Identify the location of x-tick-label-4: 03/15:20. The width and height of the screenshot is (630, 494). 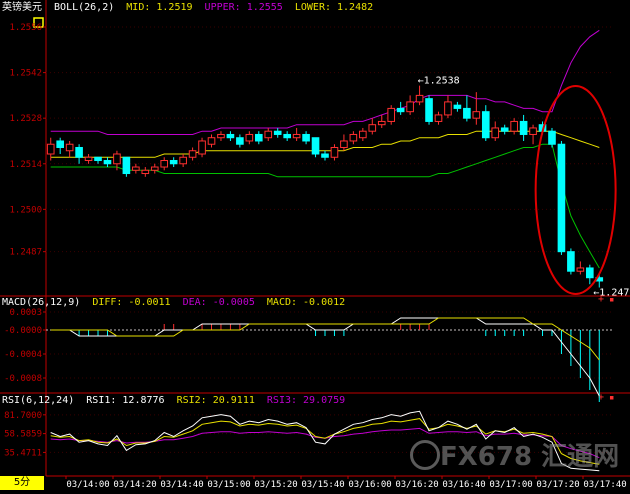
(275, 485).